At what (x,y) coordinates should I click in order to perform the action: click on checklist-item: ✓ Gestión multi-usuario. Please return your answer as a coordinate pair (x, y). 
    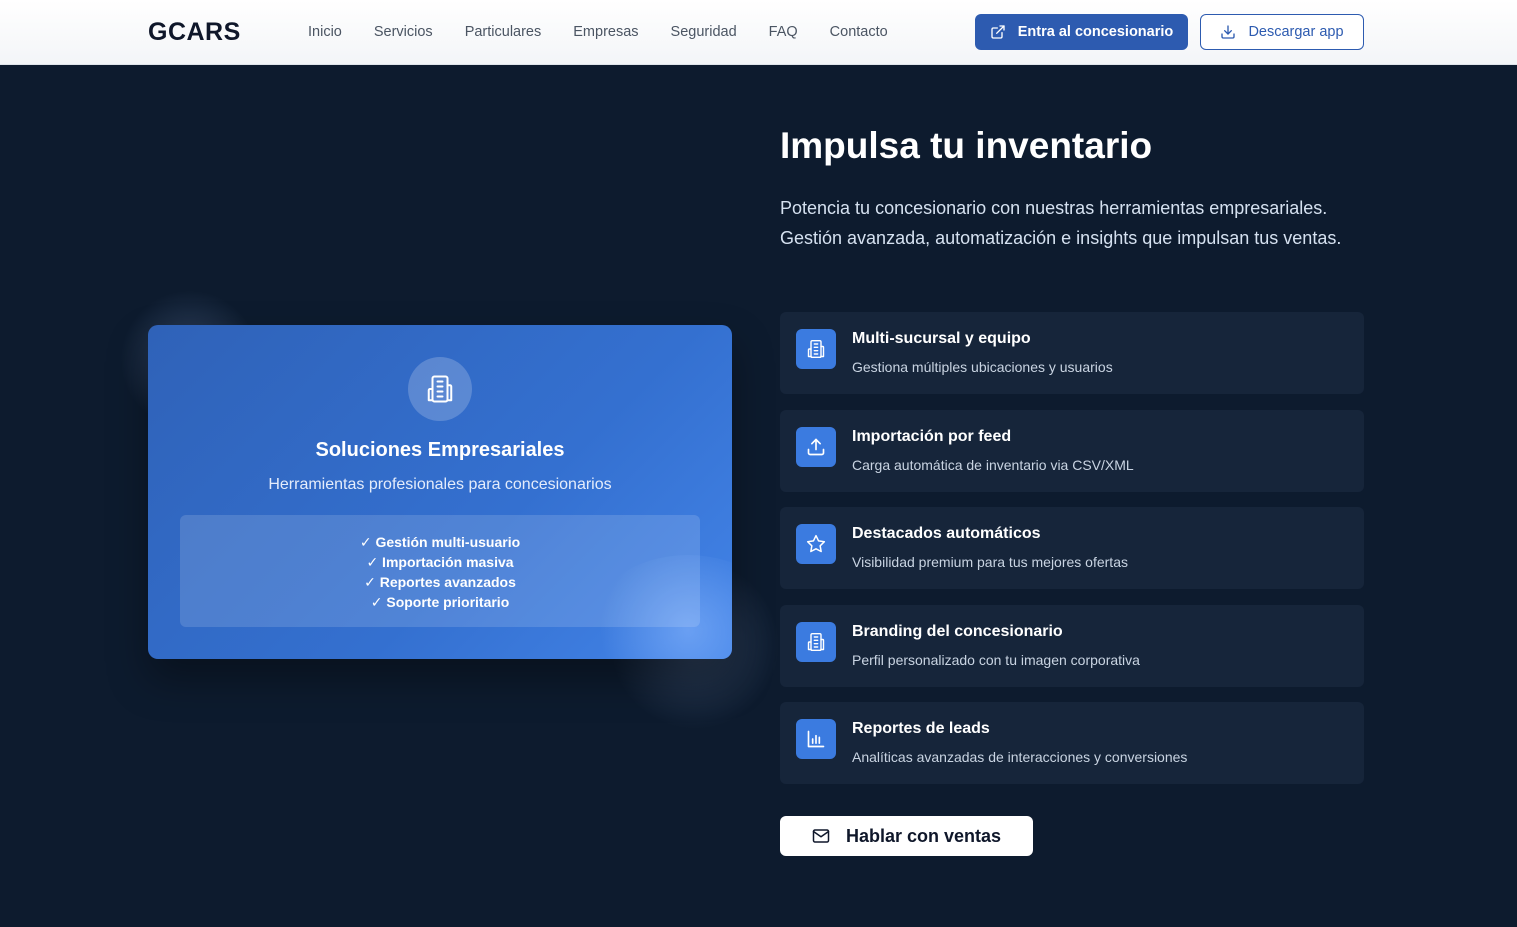
    Looking at the image, I should click on (440, 542).